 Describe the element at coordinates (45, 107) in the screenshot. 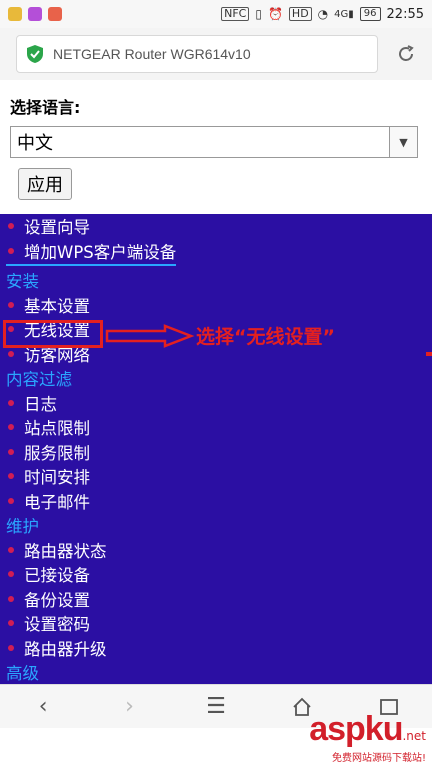

I see `language-label: 选择语言:` at that location.